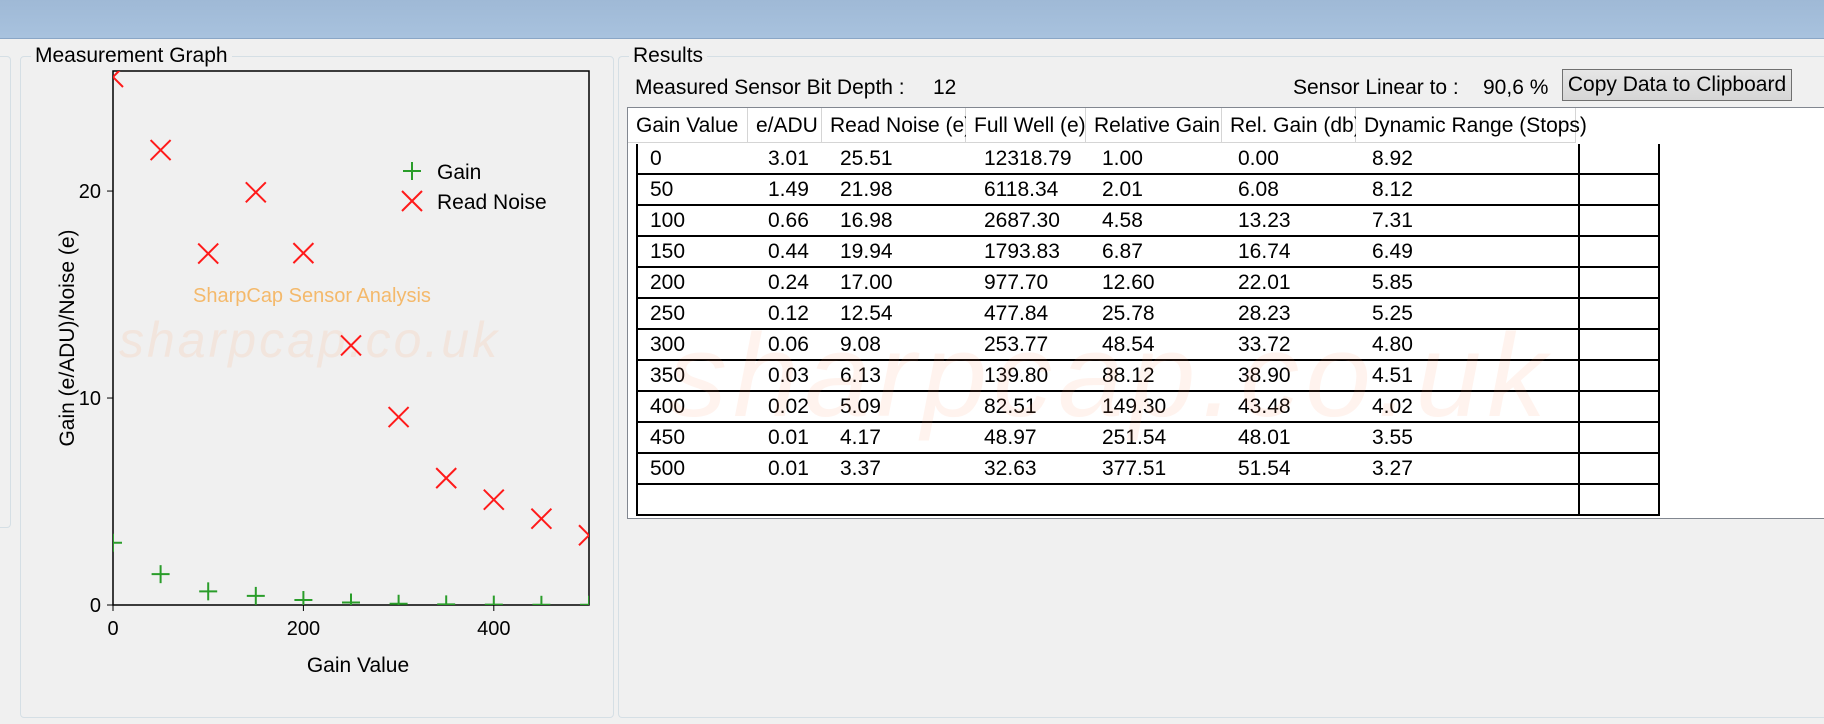  Describe the element at coordinates (1294, 469) in the screenshot. I see `table-cell: 51.54` at that location.